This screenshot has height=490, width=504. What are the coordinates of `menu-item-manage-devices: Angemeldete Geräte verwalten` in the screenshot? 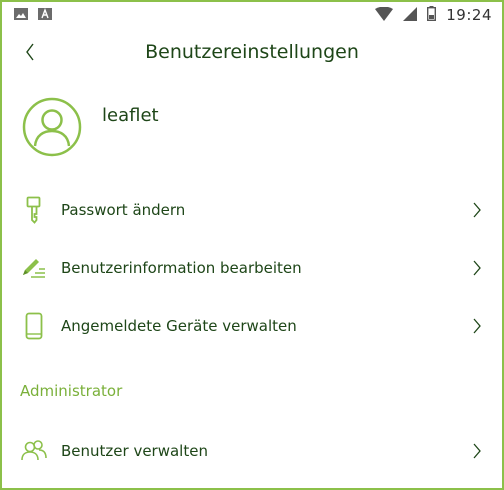 It's located at (252, 326).